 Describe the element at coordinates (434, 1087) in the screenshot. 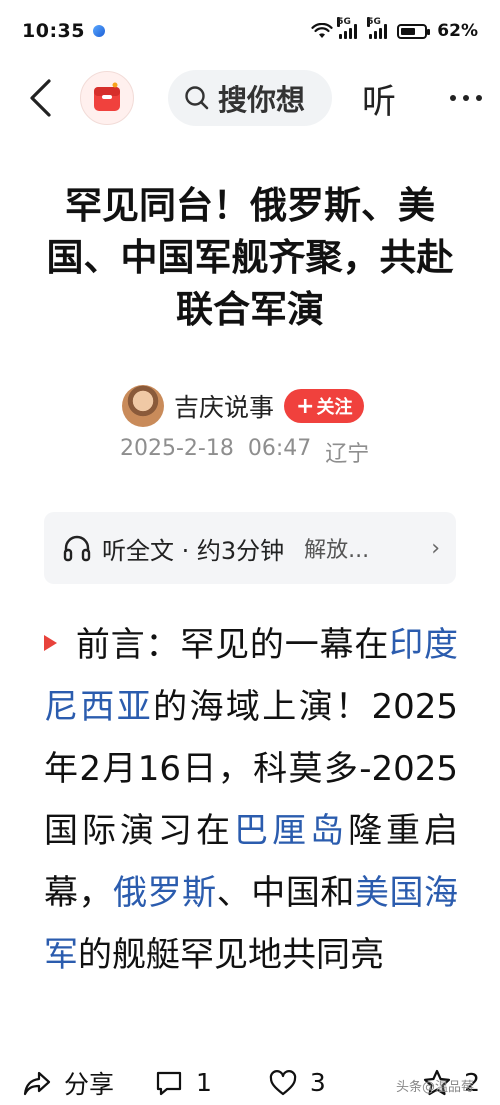

I see `watermark: 头条@温品莓` at that location.